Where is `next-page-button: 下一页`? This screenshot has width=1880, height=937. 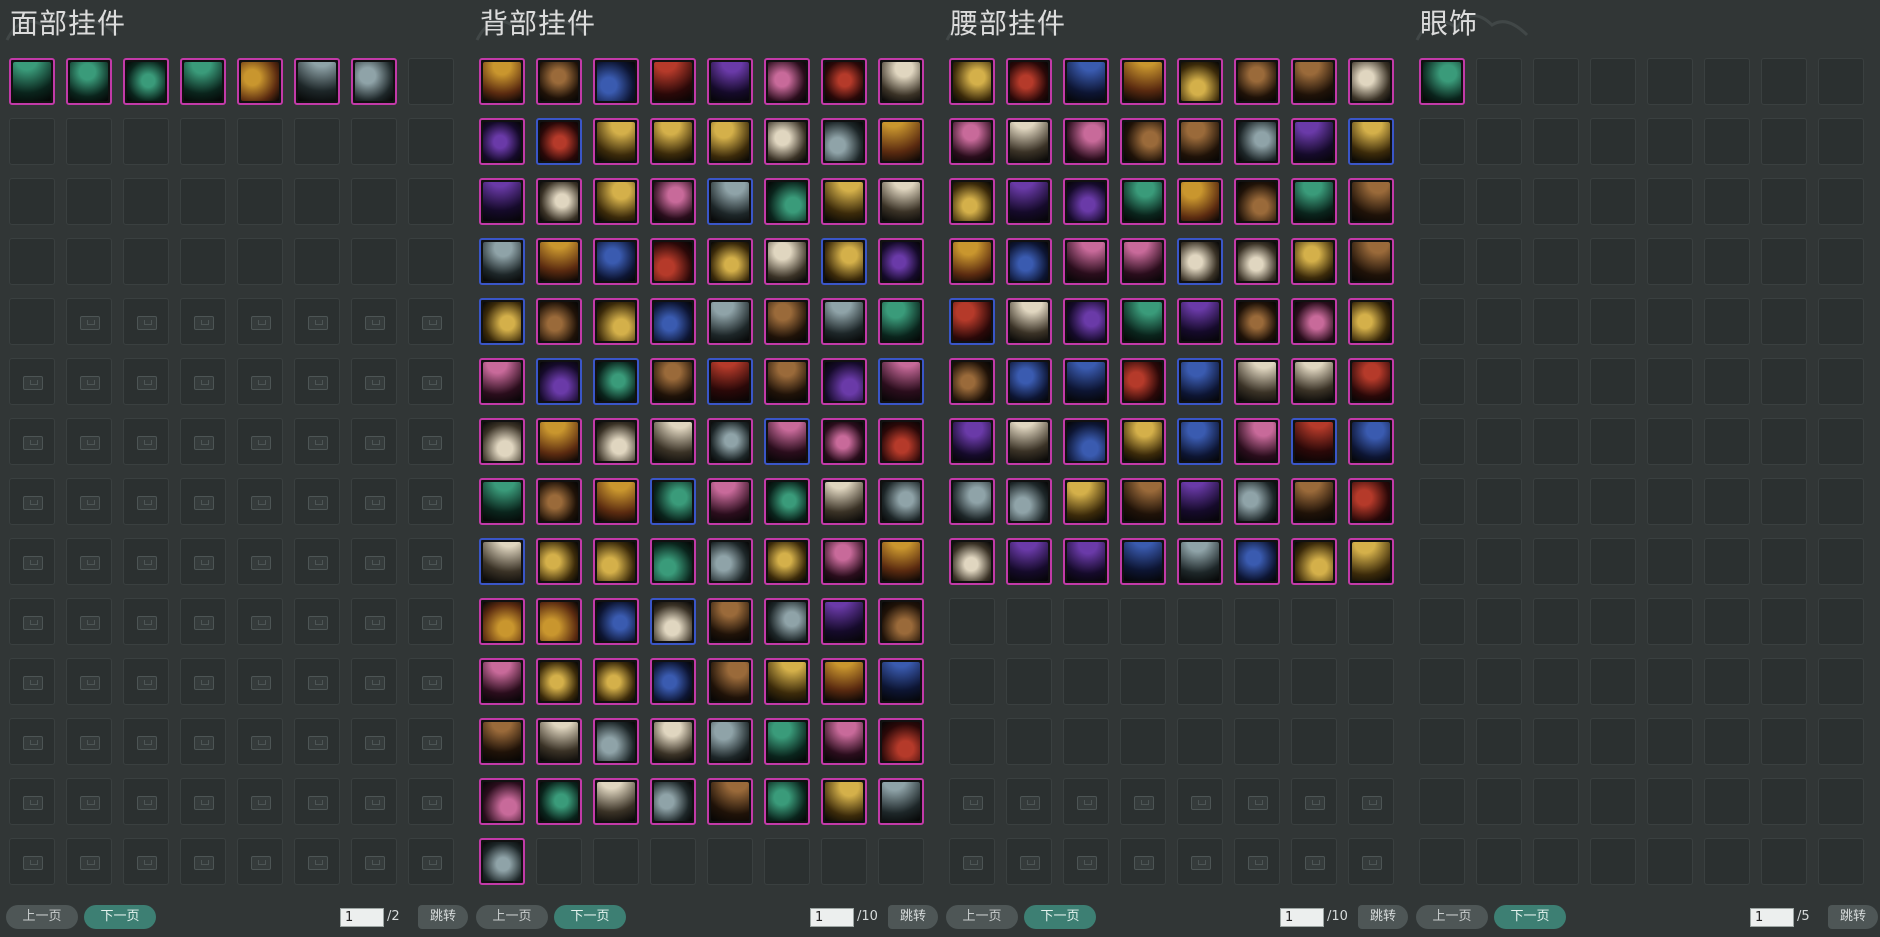
next-page-button: 下一页 is located at coordinates (590, 917).